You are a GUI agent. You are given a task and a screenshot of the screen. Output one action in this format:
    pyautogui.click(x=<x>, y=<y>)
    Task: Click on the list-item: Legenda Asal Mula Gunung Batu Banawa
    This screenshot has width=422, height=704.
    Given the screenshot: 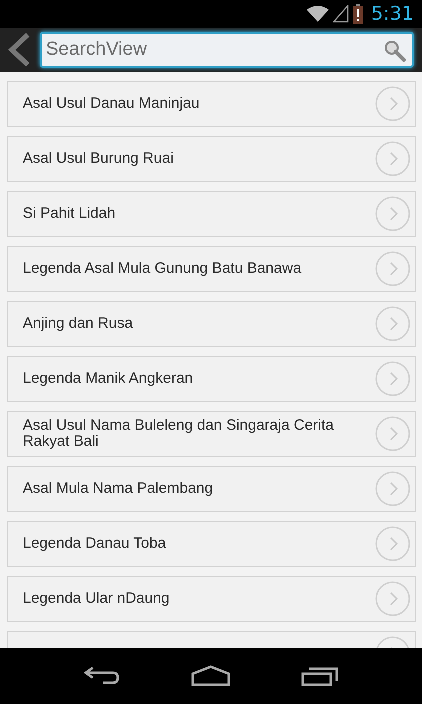 What is the action you would take?
    pyautogui.click(x=211, y=269)
    